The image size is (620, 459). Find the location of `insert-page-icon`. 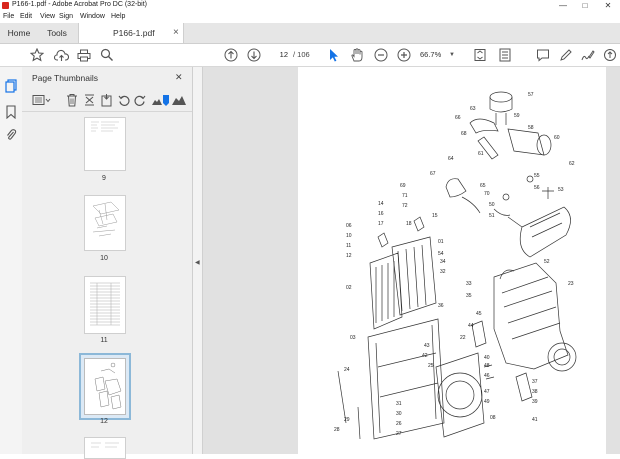

insert-page-icon is located at coordinates (106, 100).